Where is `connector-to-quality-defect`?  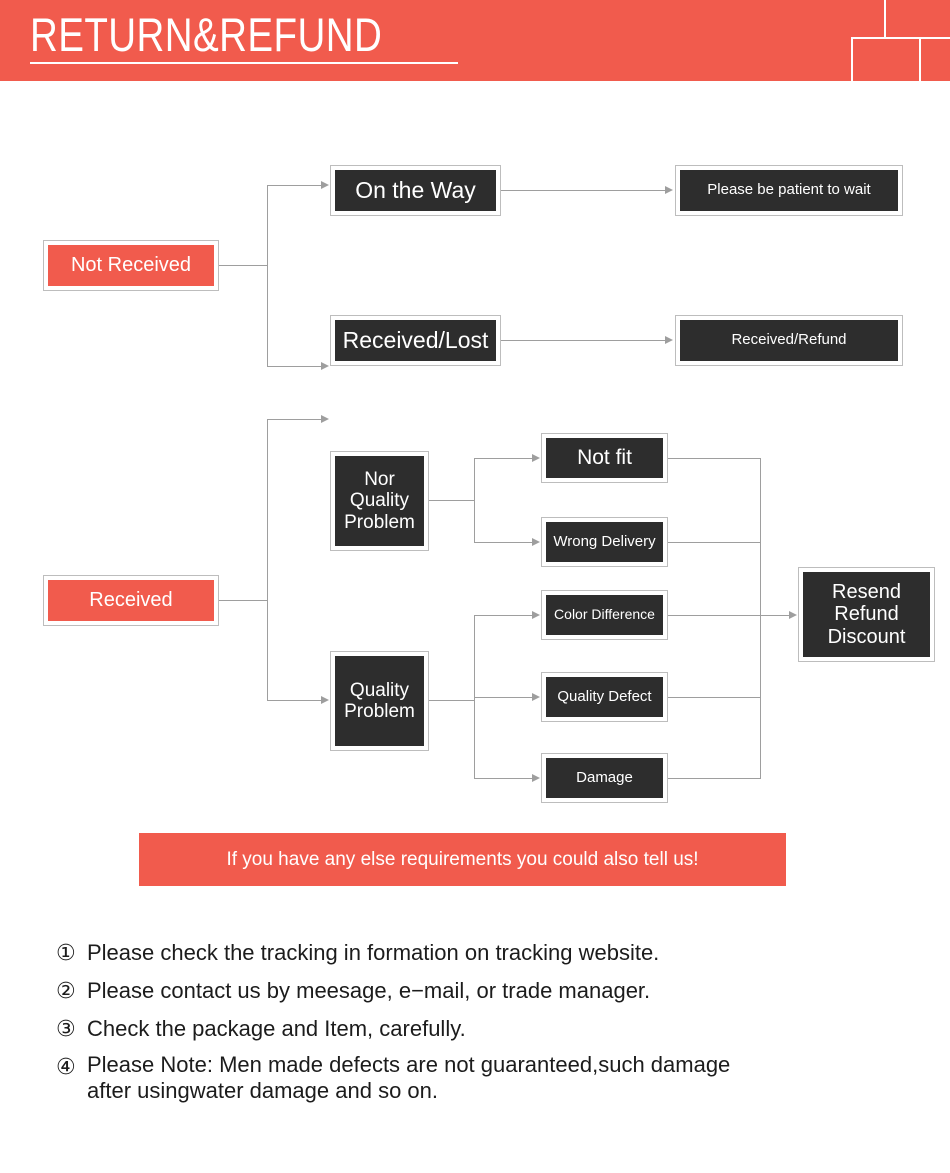 connector-to-quality-defect is located at coordinates (503, 697).